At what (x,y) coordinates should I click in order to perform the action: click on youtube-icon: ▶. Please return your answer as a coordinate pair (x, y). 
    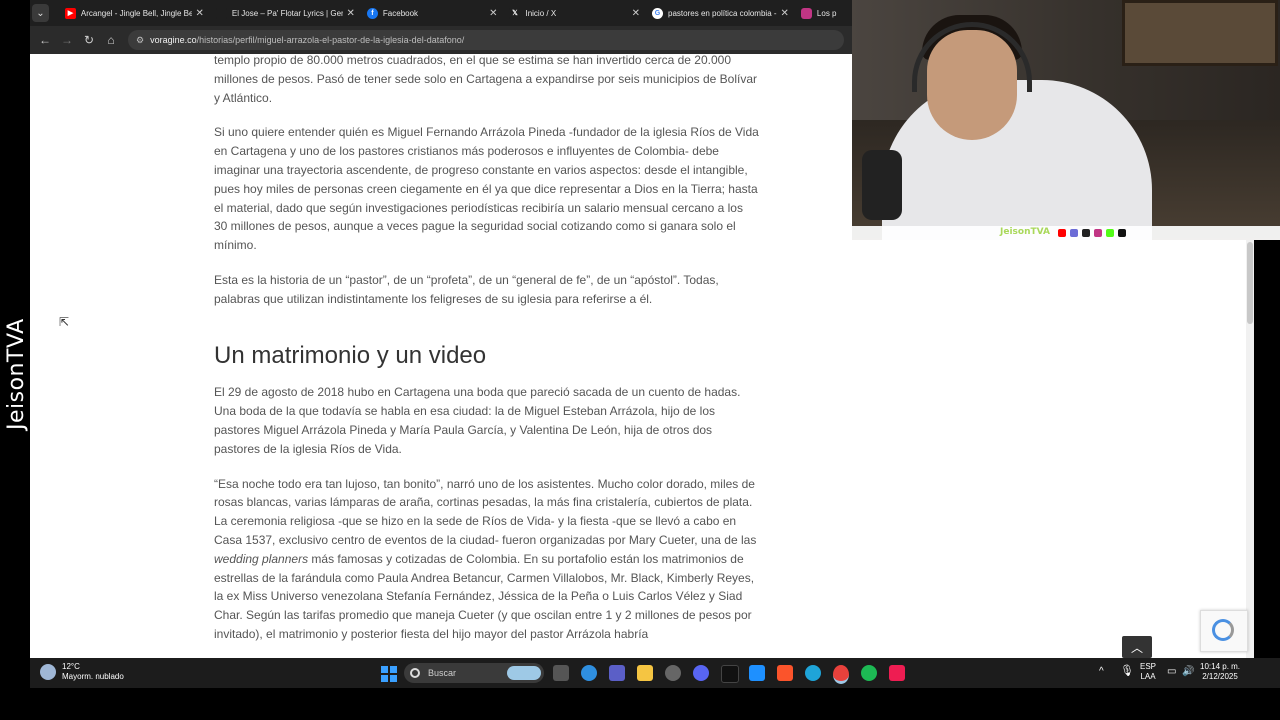
    Looking at the image, I should click on (70, 13).